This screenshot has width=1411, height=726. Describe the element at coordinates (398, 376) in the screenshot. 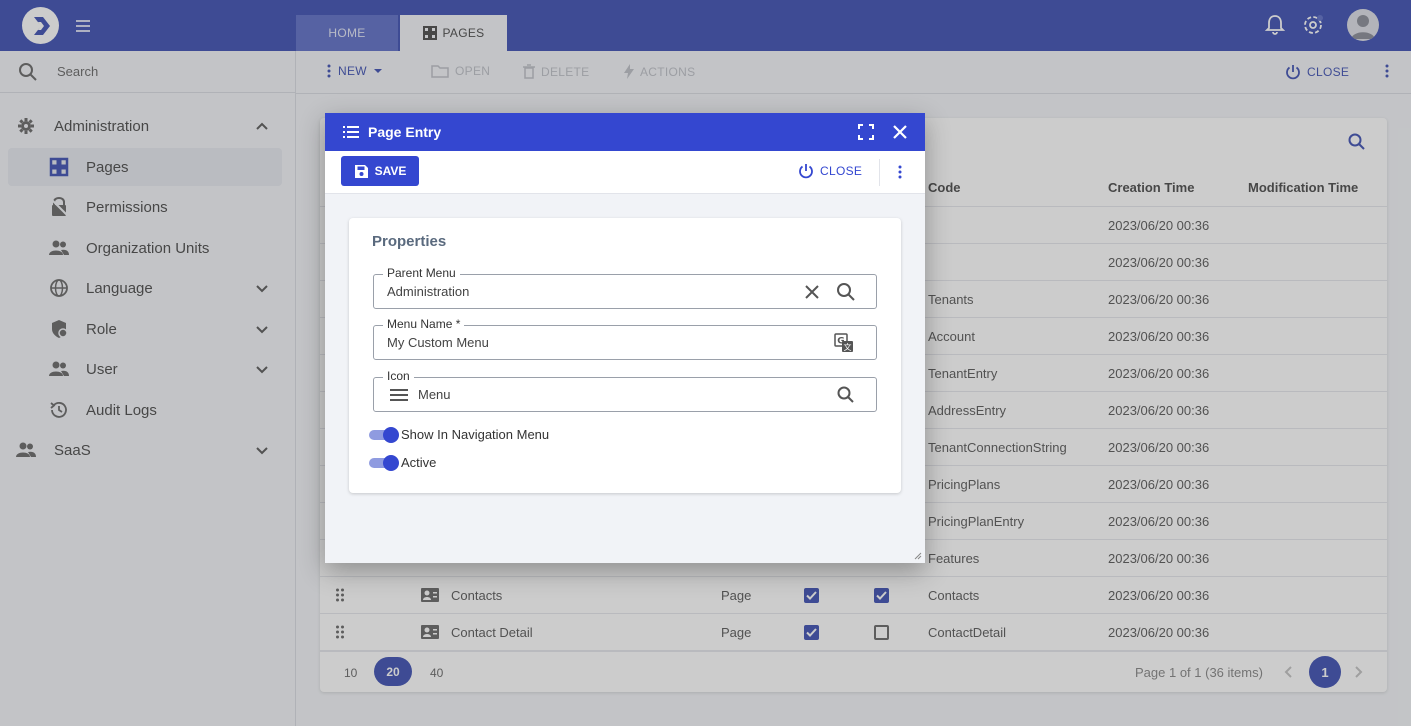

I see `icon-label: Icon` at that location.